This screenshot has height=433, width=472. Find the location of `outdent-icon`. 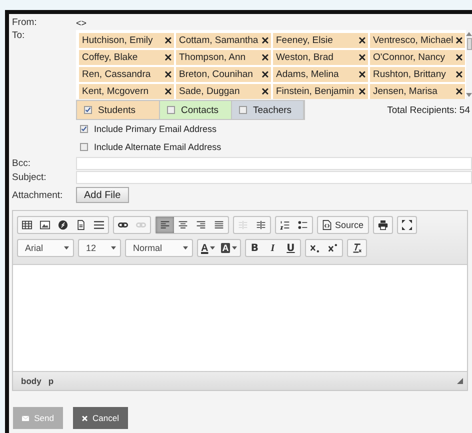

outdent-icon is located at coordinates (243, 225).